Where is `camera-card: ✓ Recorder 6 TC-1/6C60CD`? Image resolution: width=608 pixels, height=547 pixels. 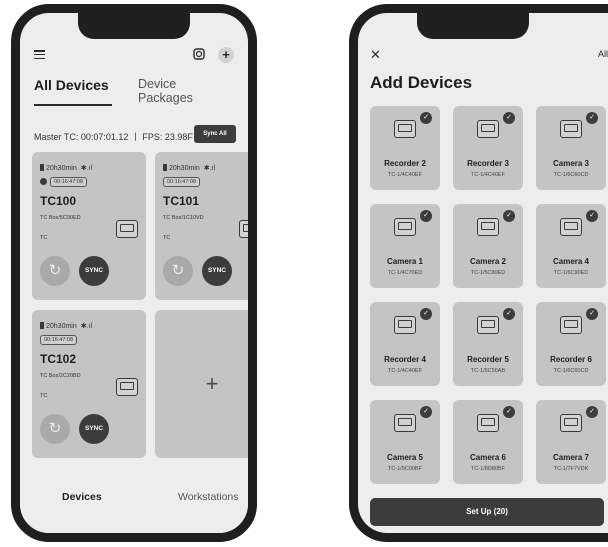 camera-card: ✓ Recorder 6 TC-1/6C60CD is located at coordinates (571, 344).